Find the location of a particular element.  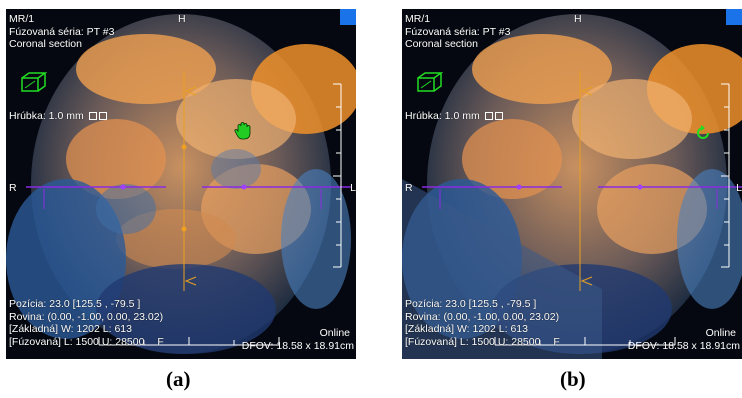

caption-a: (a) is located at coordinates (178, 379).